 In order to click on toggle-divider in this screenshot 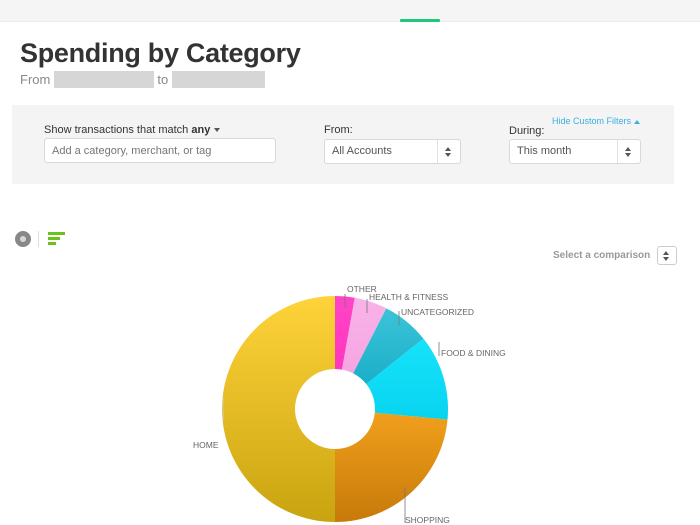, I will do `click(38, 239)`.